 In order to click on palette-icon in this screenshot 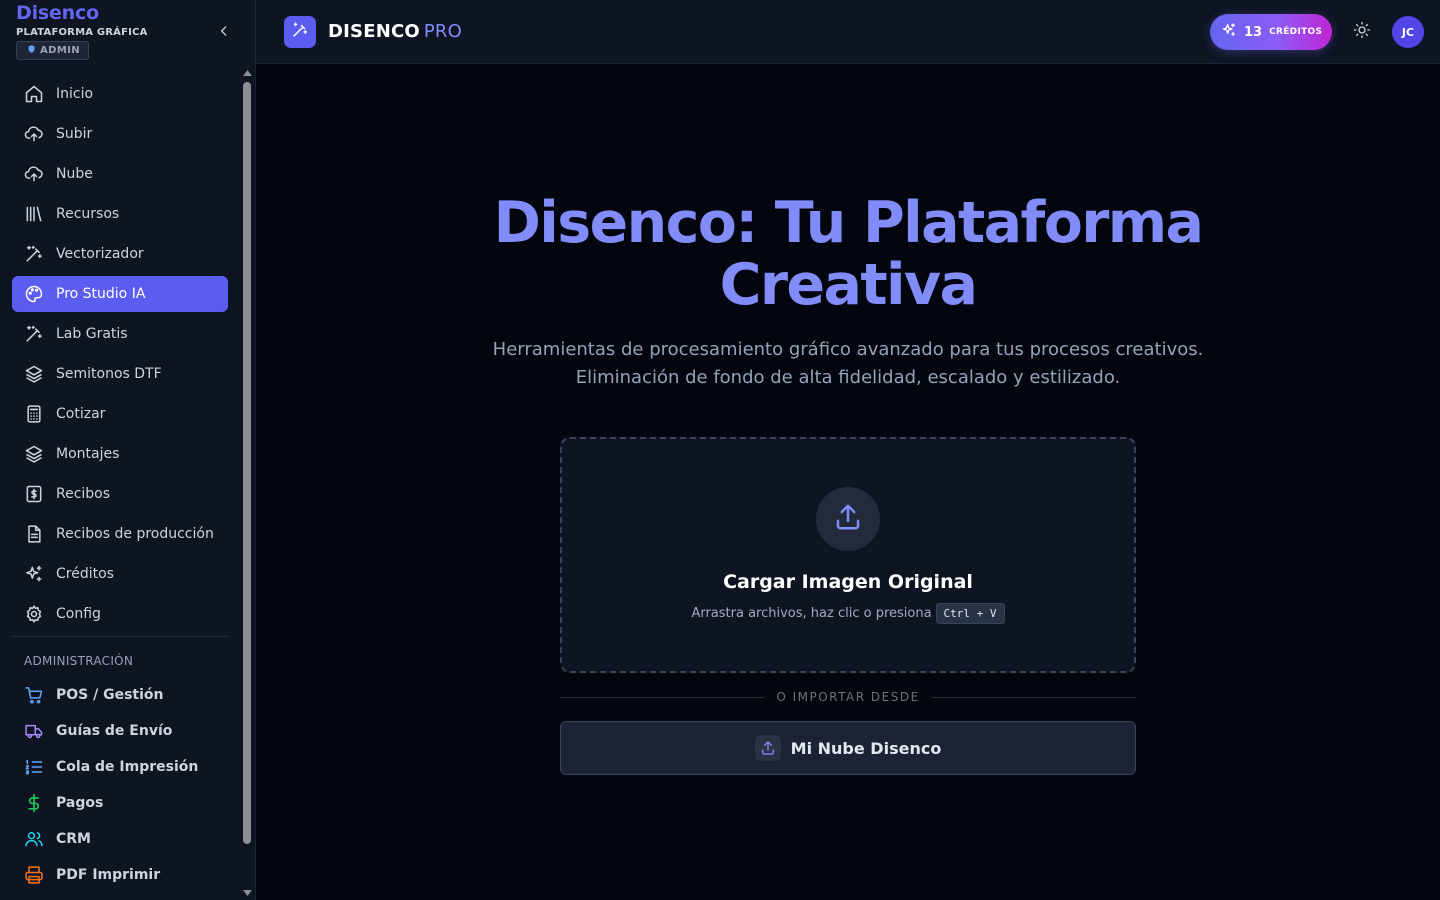, I will do `click(34, 294)`.